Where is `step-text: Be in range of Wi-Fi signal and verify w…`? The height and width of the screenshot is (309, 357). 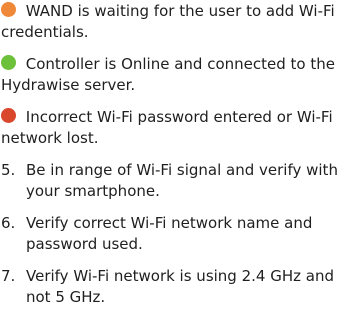 step-text: Be in range of Wi-Fi signal and verify w… is located at coordinates (182, 180).